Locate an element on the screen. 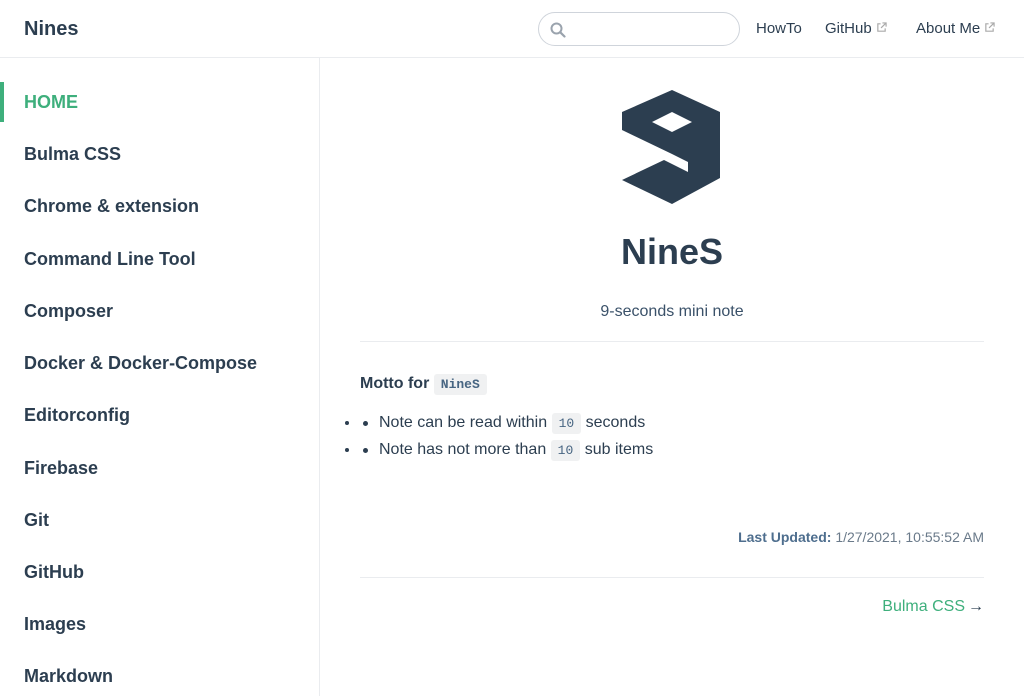 The width and height of the screenshot is (1024, 696). nav-link-label: HowTo is located at coordinates (779, 28).